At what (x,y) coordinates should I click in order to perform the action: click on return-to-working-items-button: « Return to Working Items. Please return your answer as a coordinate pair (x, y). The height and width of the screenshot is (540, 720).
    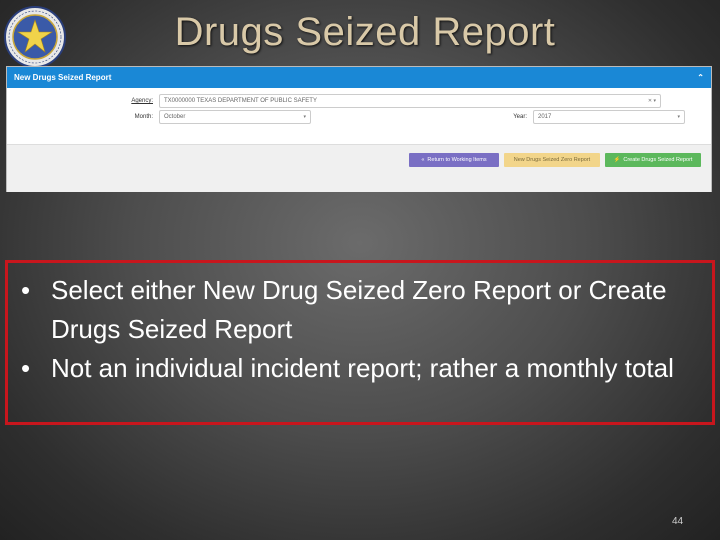
    Looking at the image, I should click on (454, 160).